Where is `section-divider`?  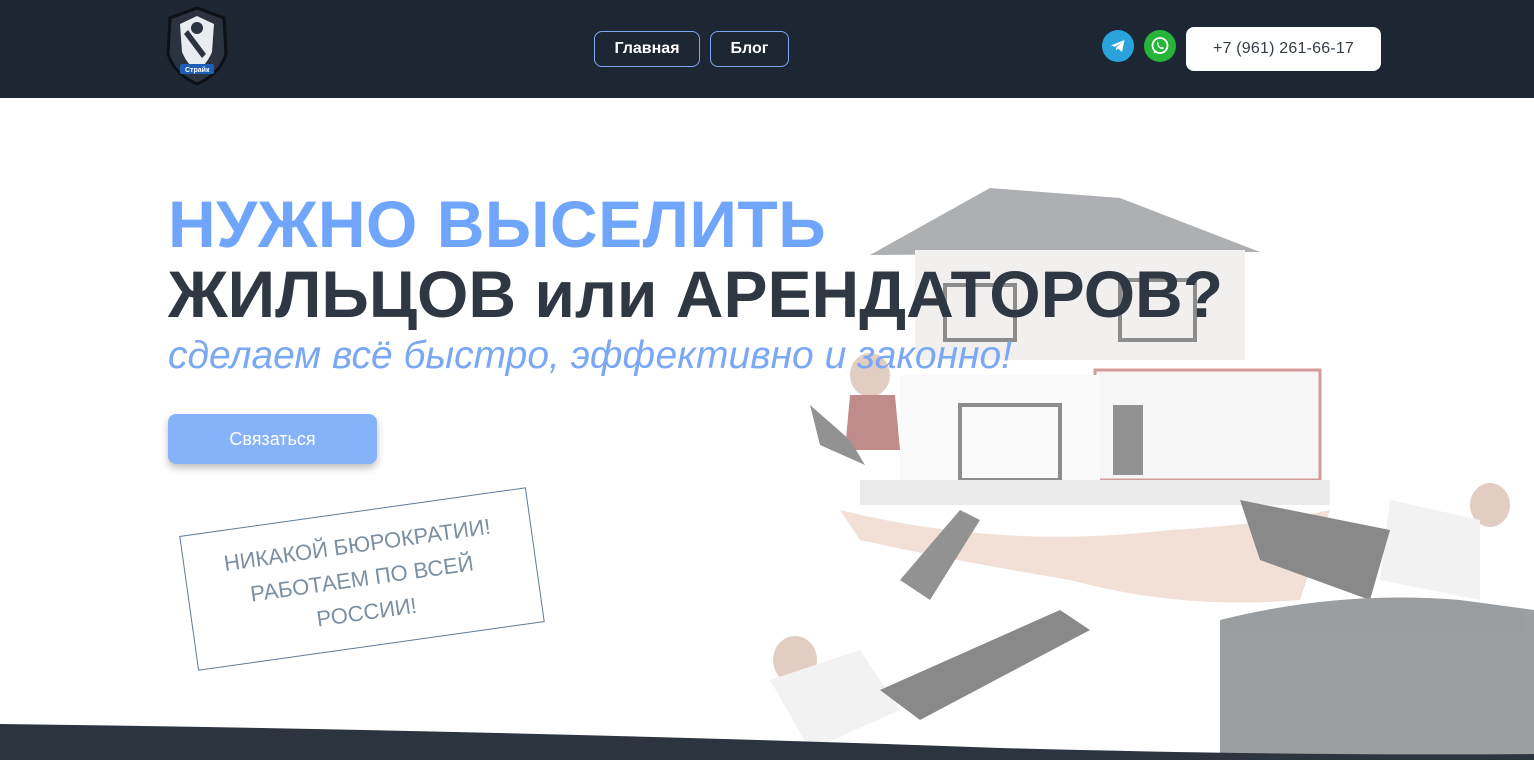
section-divider is located at coordinates (767, 742).